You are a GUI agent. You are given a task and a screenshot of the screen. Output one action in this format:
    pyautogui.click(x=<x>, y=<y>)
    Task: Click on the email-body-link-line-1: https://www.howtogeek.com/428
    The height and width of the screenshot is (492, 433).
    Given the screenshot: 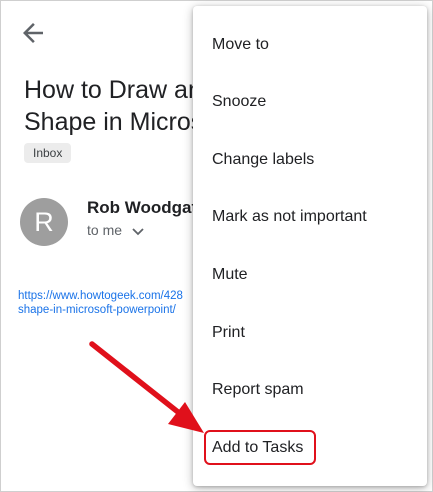 What is the action you would take?
    pyautogui.click(x=100, y=296)
    